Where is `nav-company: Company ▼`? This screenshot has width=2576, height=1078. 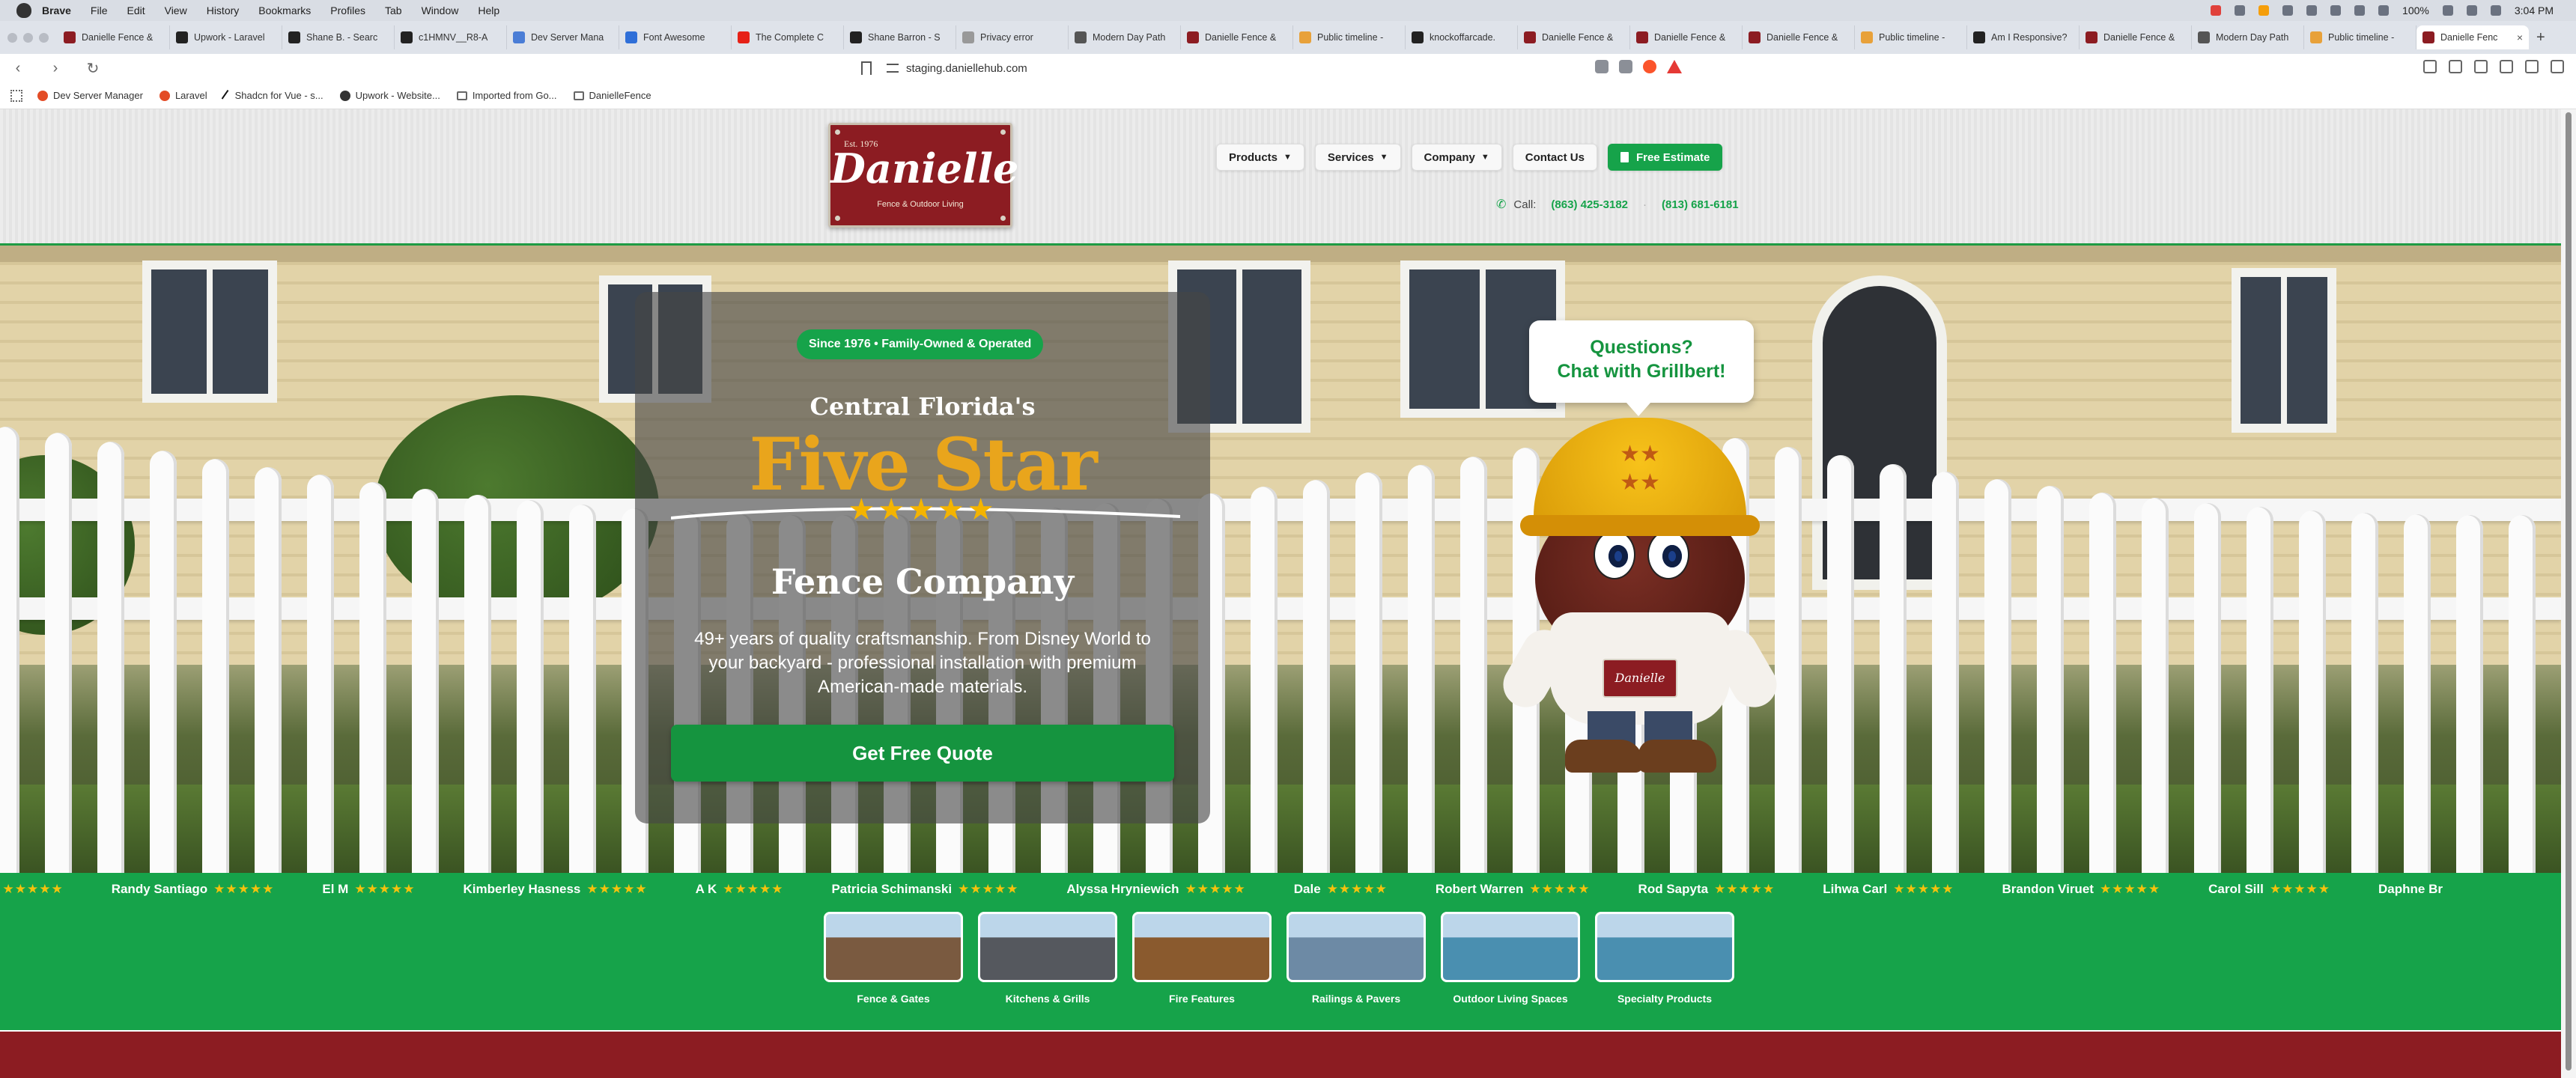
nav-company: Company ▼ is located at coordinates (1456, 157).